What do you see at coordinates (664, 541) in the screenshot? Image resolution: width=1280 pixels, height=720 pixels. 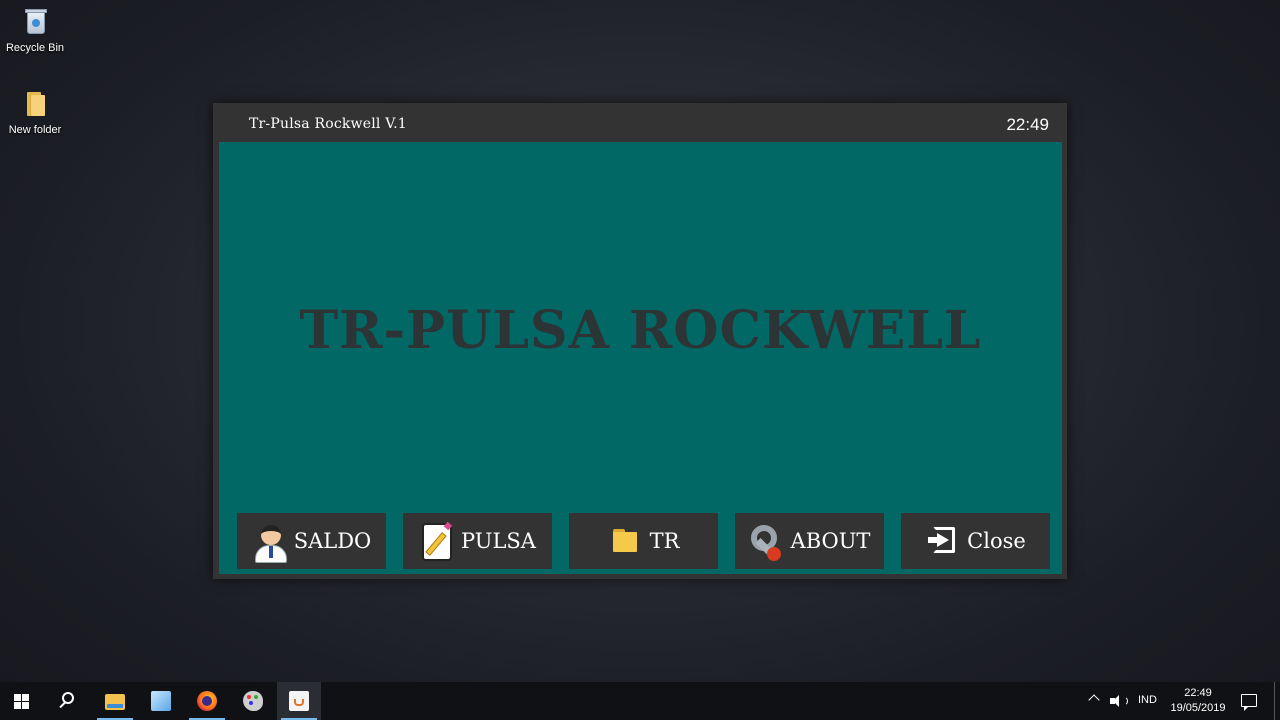 I see `tr-button-label: TR` at bounding box center [664, 541].